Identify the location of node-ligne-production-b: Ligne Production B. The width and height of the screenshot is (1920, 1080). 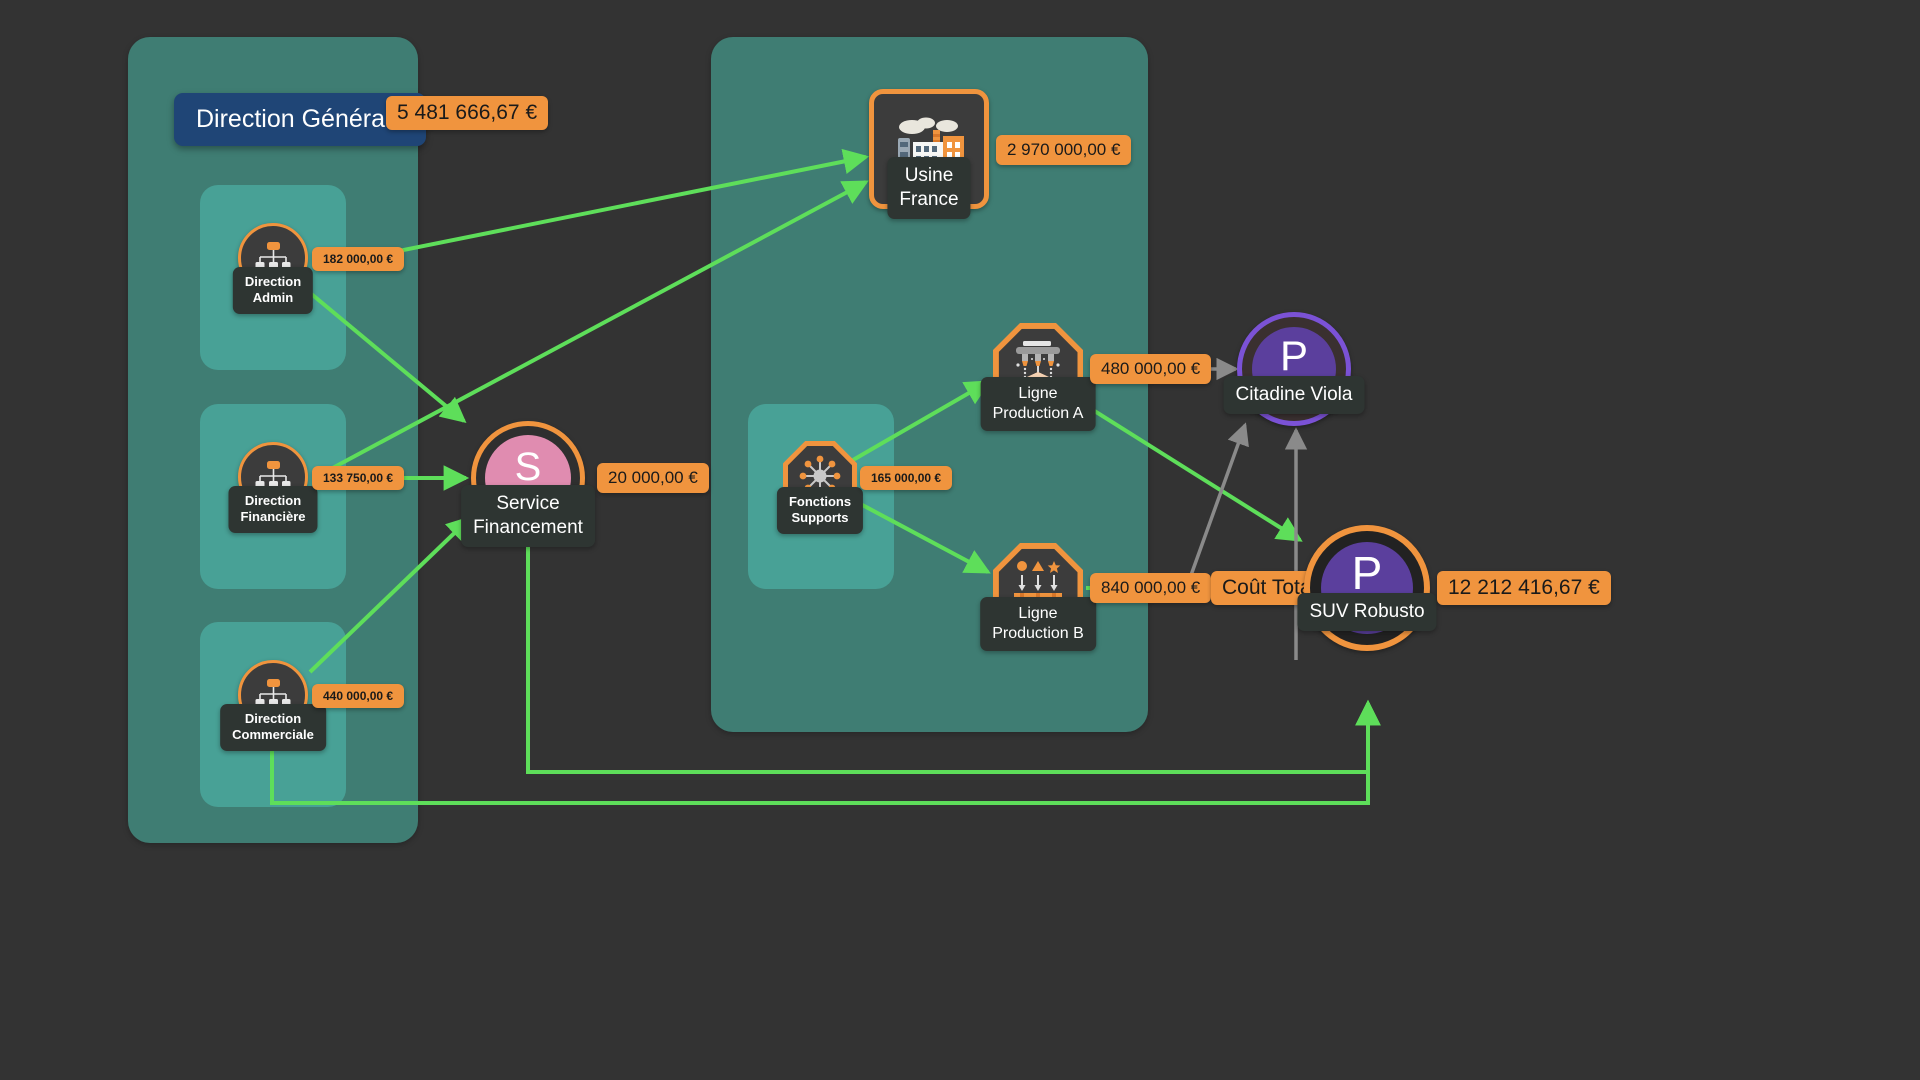
(1038, 597).